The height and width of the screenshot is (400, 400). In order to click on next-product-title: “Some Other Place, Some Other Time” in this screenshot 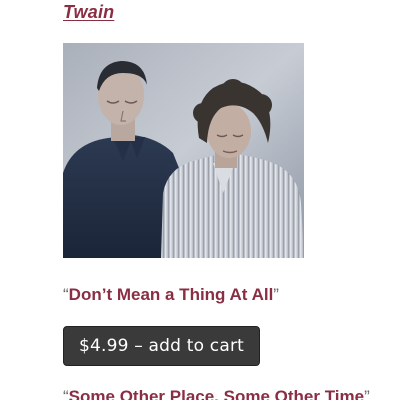, I will do `click(216, 393)`.